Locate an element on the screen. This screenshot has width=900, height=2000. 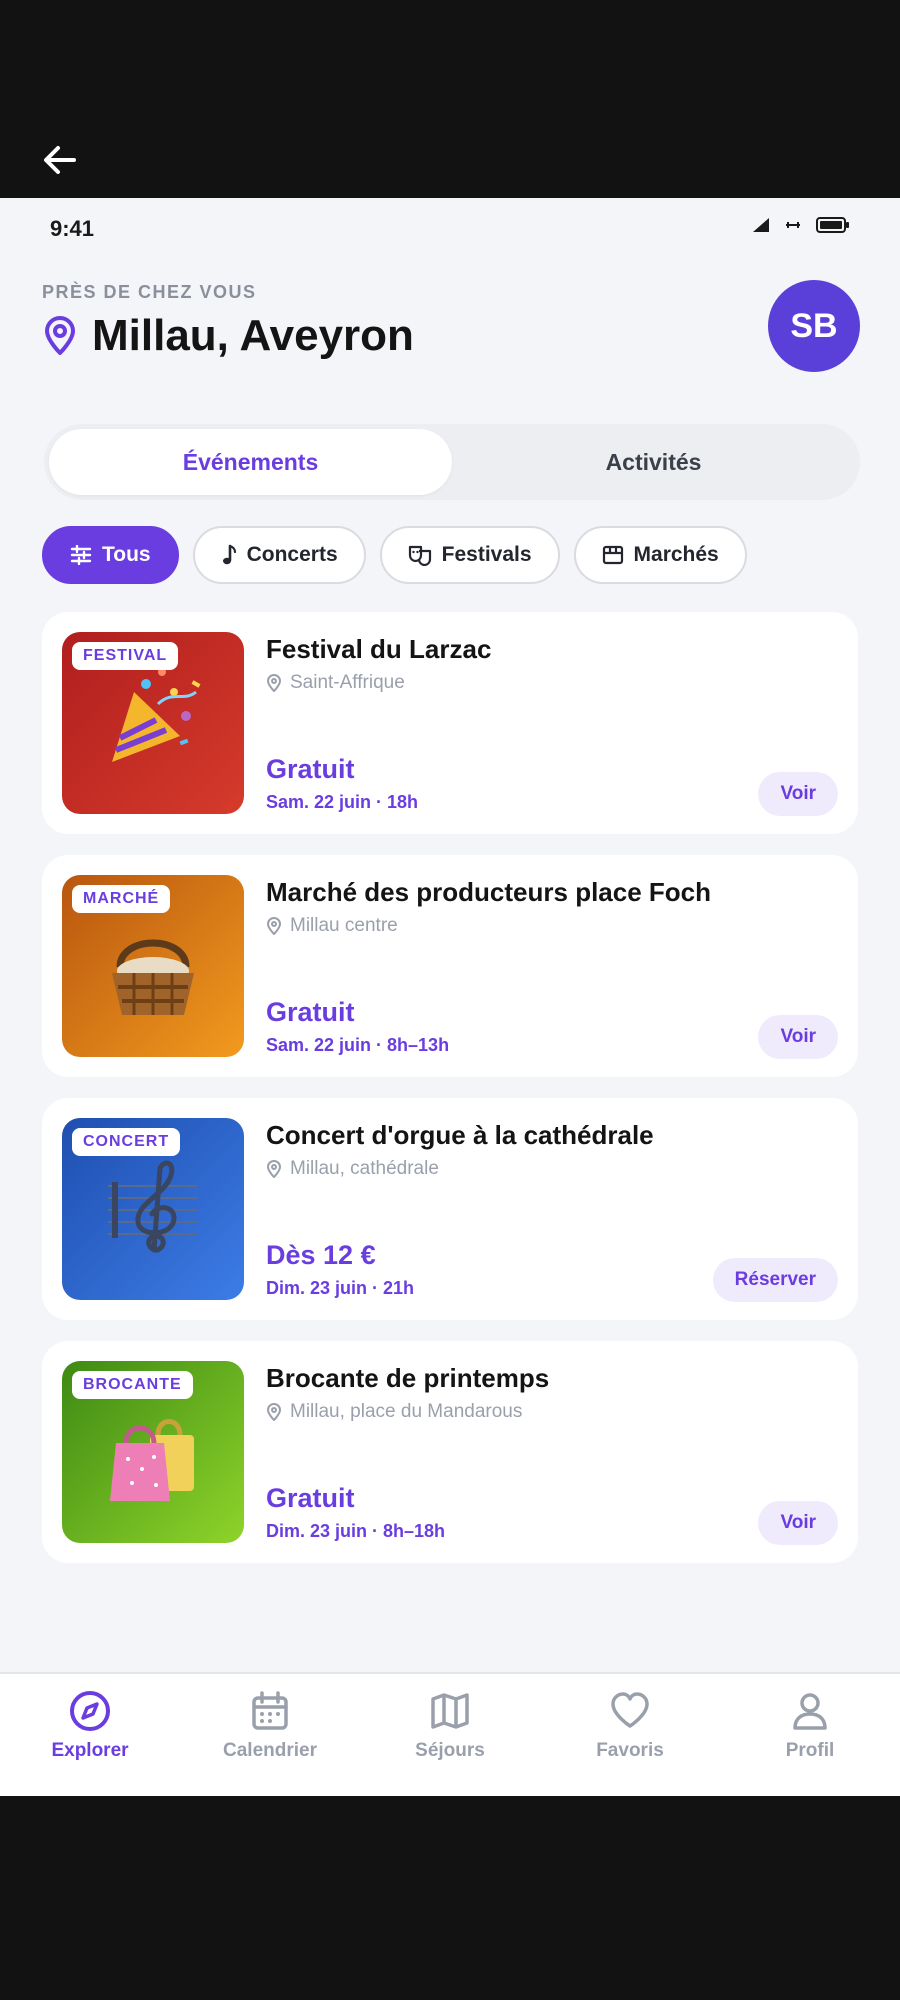
battery-icon is located at coordinates (832, 225).